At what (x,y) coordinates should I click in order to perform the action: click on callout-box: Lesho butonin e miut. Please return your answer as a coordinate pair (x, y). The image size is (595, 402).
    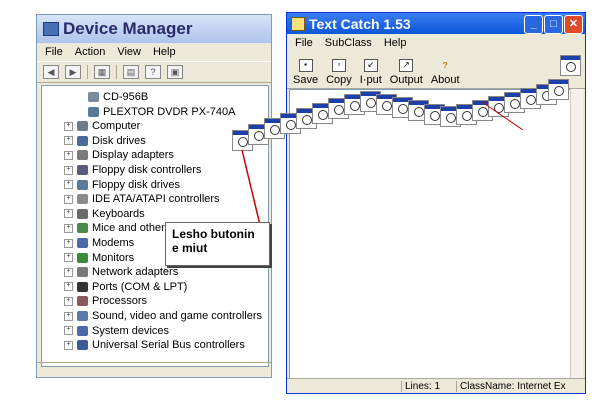
    Looking at the image, I should click on (217, 244).